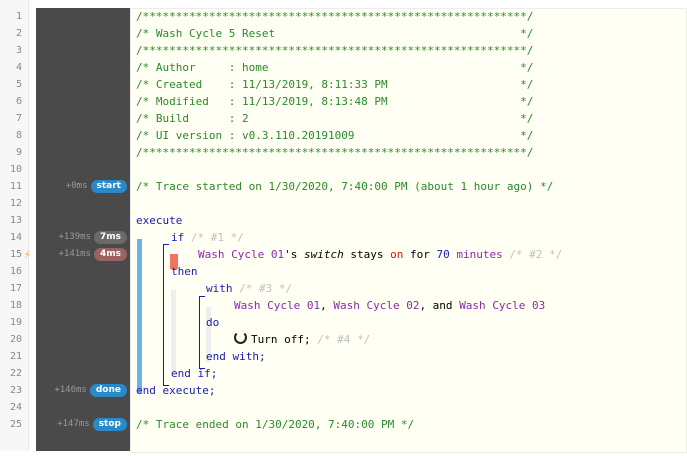 The width and height of the screenshot is (687, 456). Describe the element at coordinates (18, 135) in the screenshot. I see `line-number: 8` at that location.